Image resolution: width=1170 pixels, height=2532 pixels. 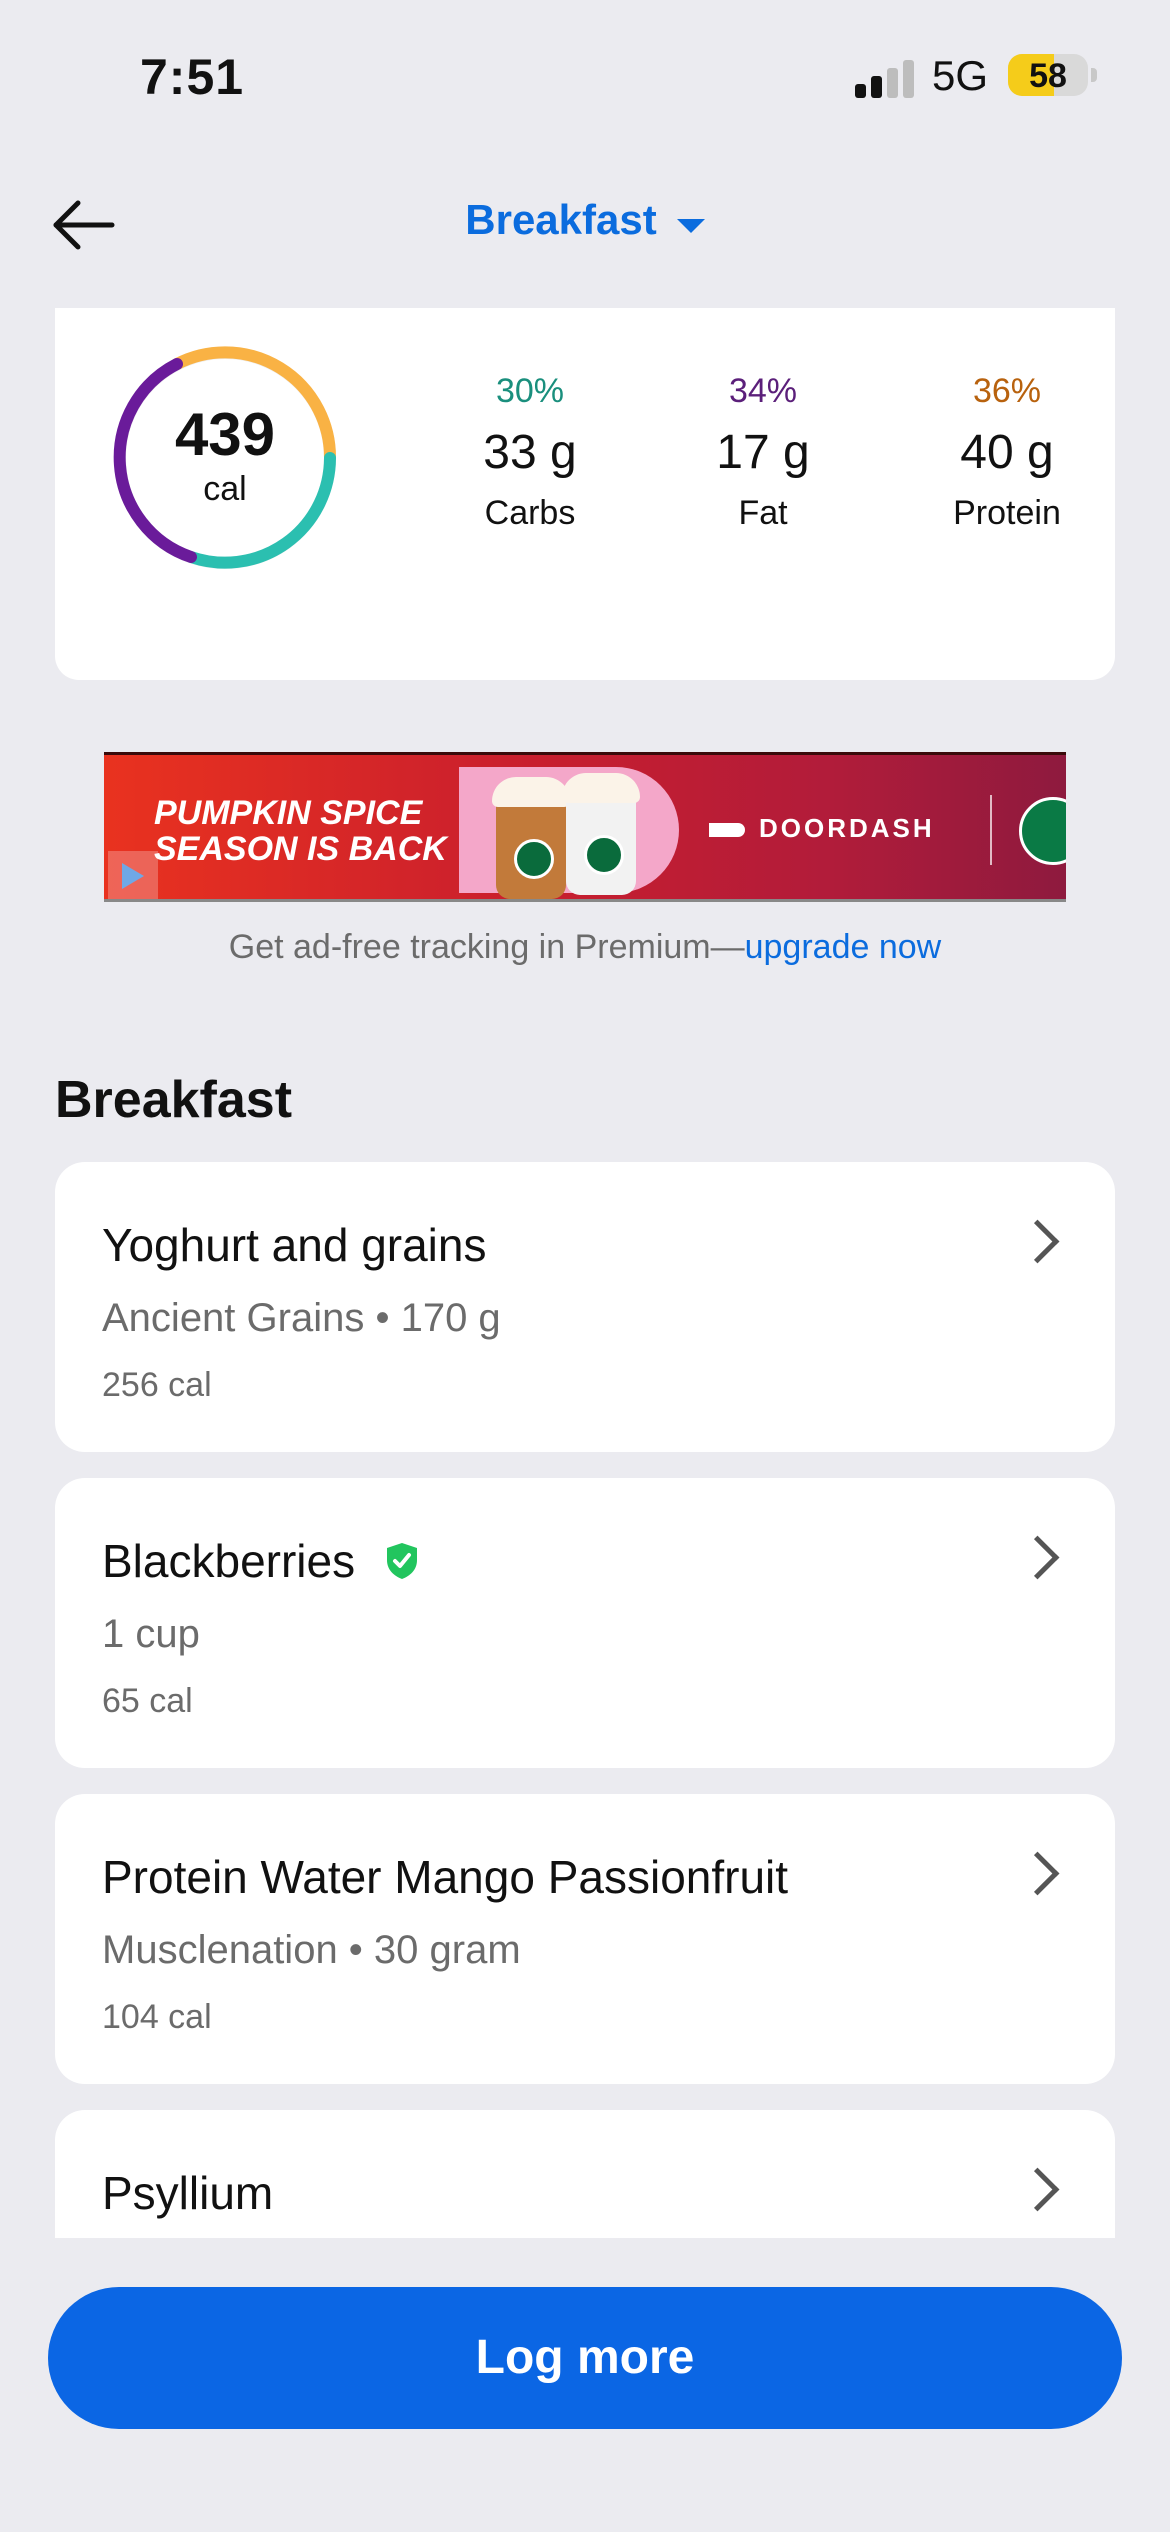 What do you see at coordinates (300, 849) in the screenshot?
I see `ad-headline-line2: SEASON IS BACK` at bounding box center [300, 849].